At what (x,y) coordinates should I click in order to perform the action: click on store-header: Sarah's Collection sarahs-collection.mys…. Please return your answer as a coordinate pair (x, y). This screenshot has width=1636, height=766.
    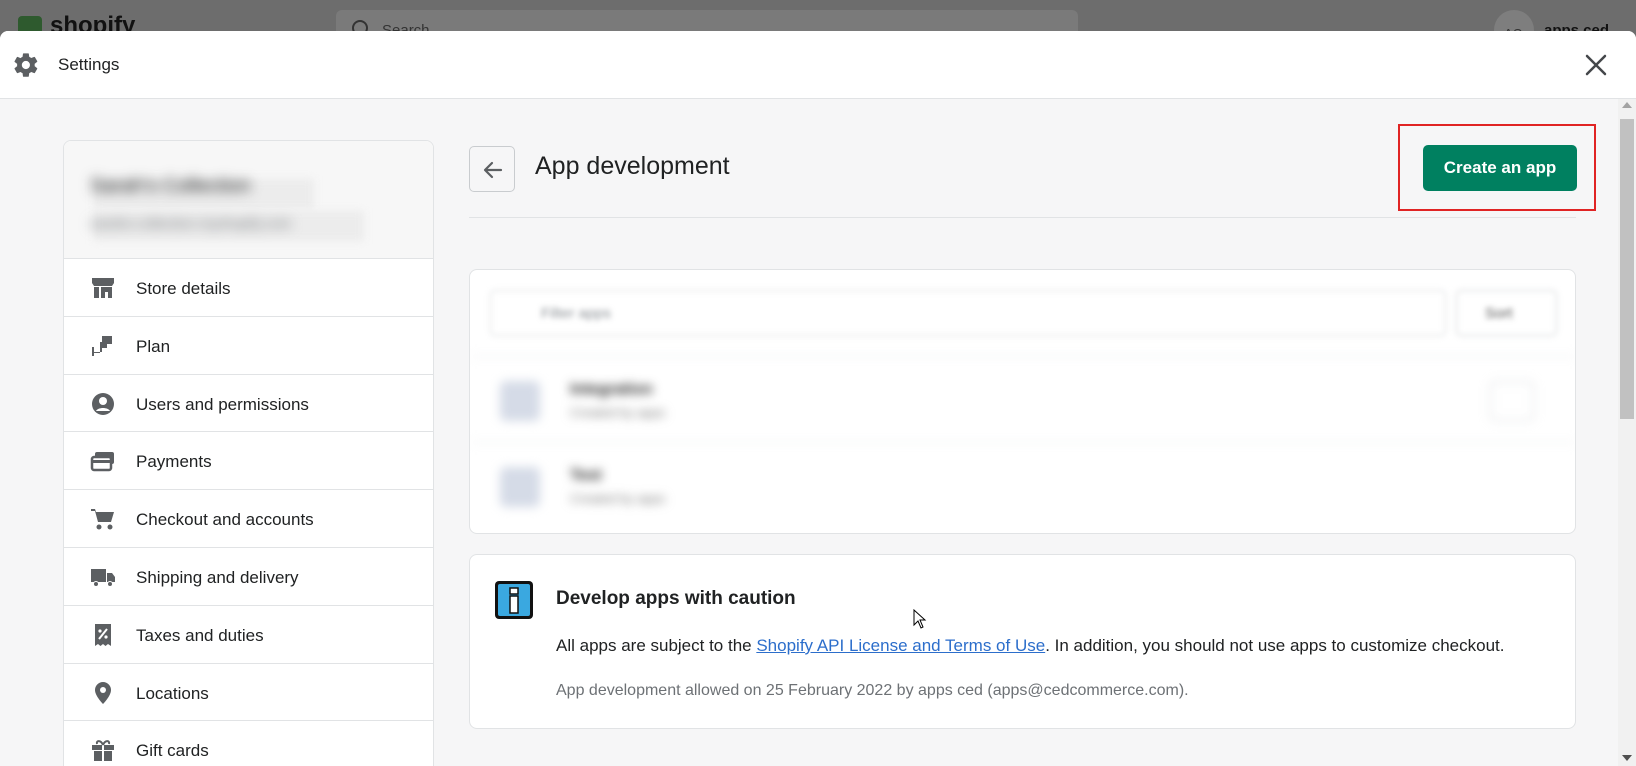
    Looking at the image, I should click on (248, 200).